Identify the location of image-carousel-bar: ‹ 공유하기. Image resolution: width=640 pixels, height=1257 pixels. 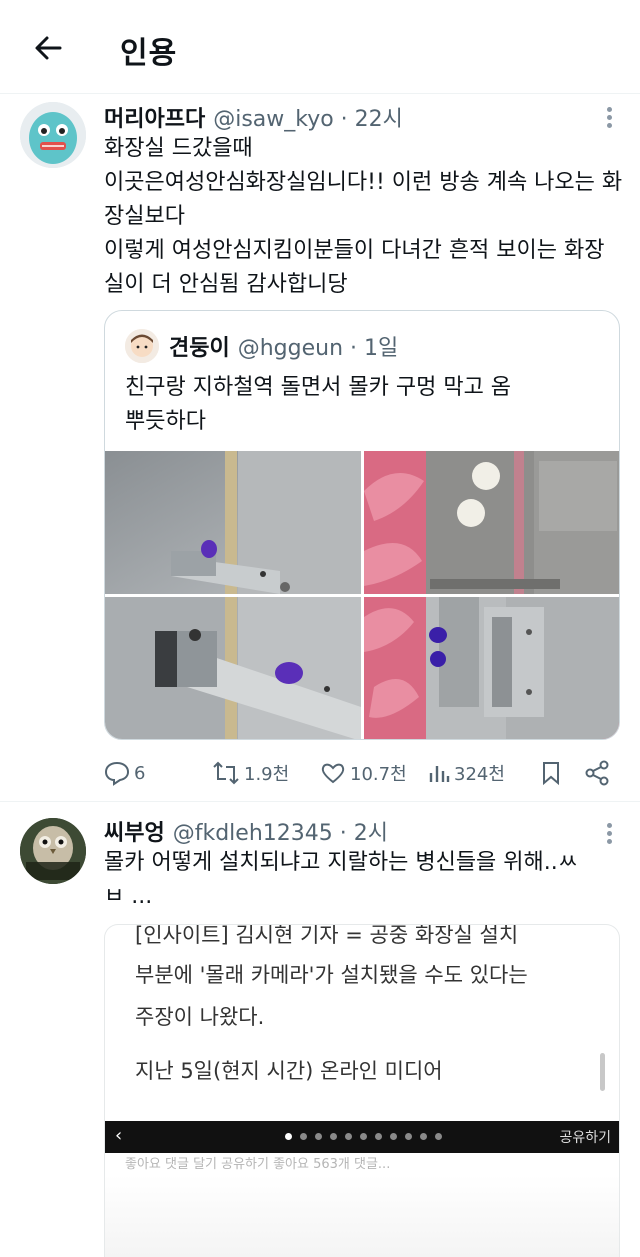
(362, 1137).